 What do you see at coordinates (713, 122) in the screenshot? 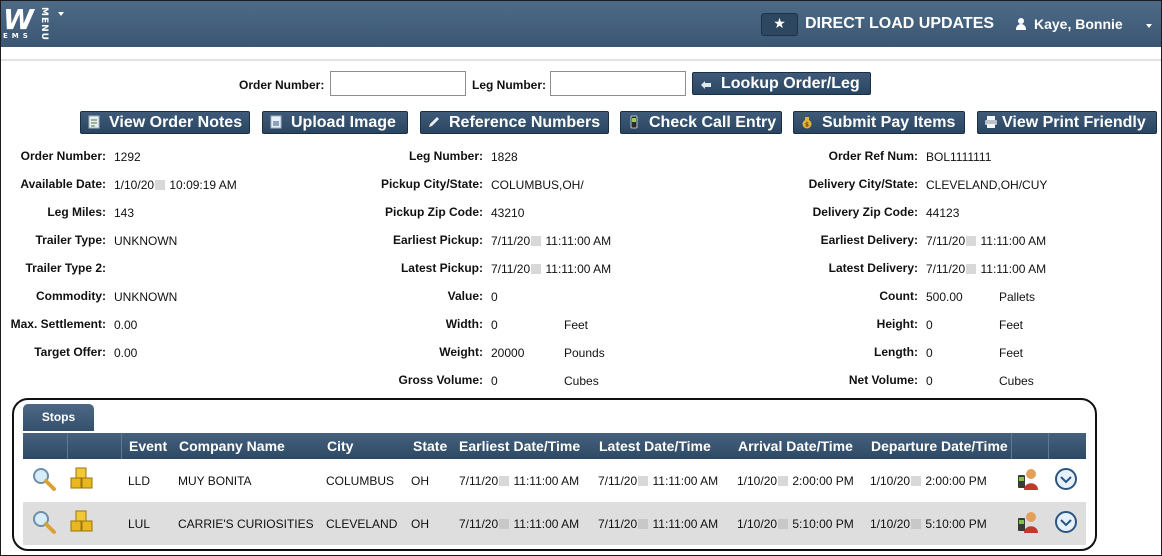
I see `check-call-entry-label: Check Call Entry` at bounding box center [713, 122].